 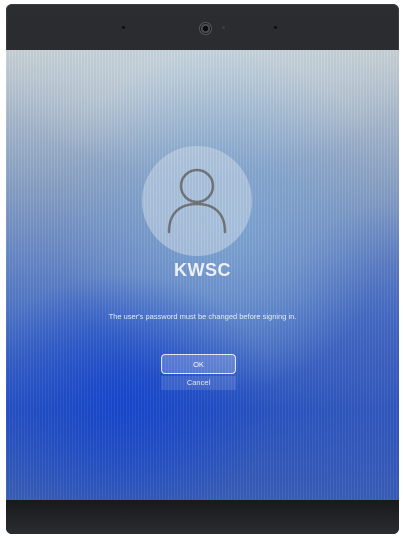 I want to click on ok-button: OK, so click(x=198, y=364).